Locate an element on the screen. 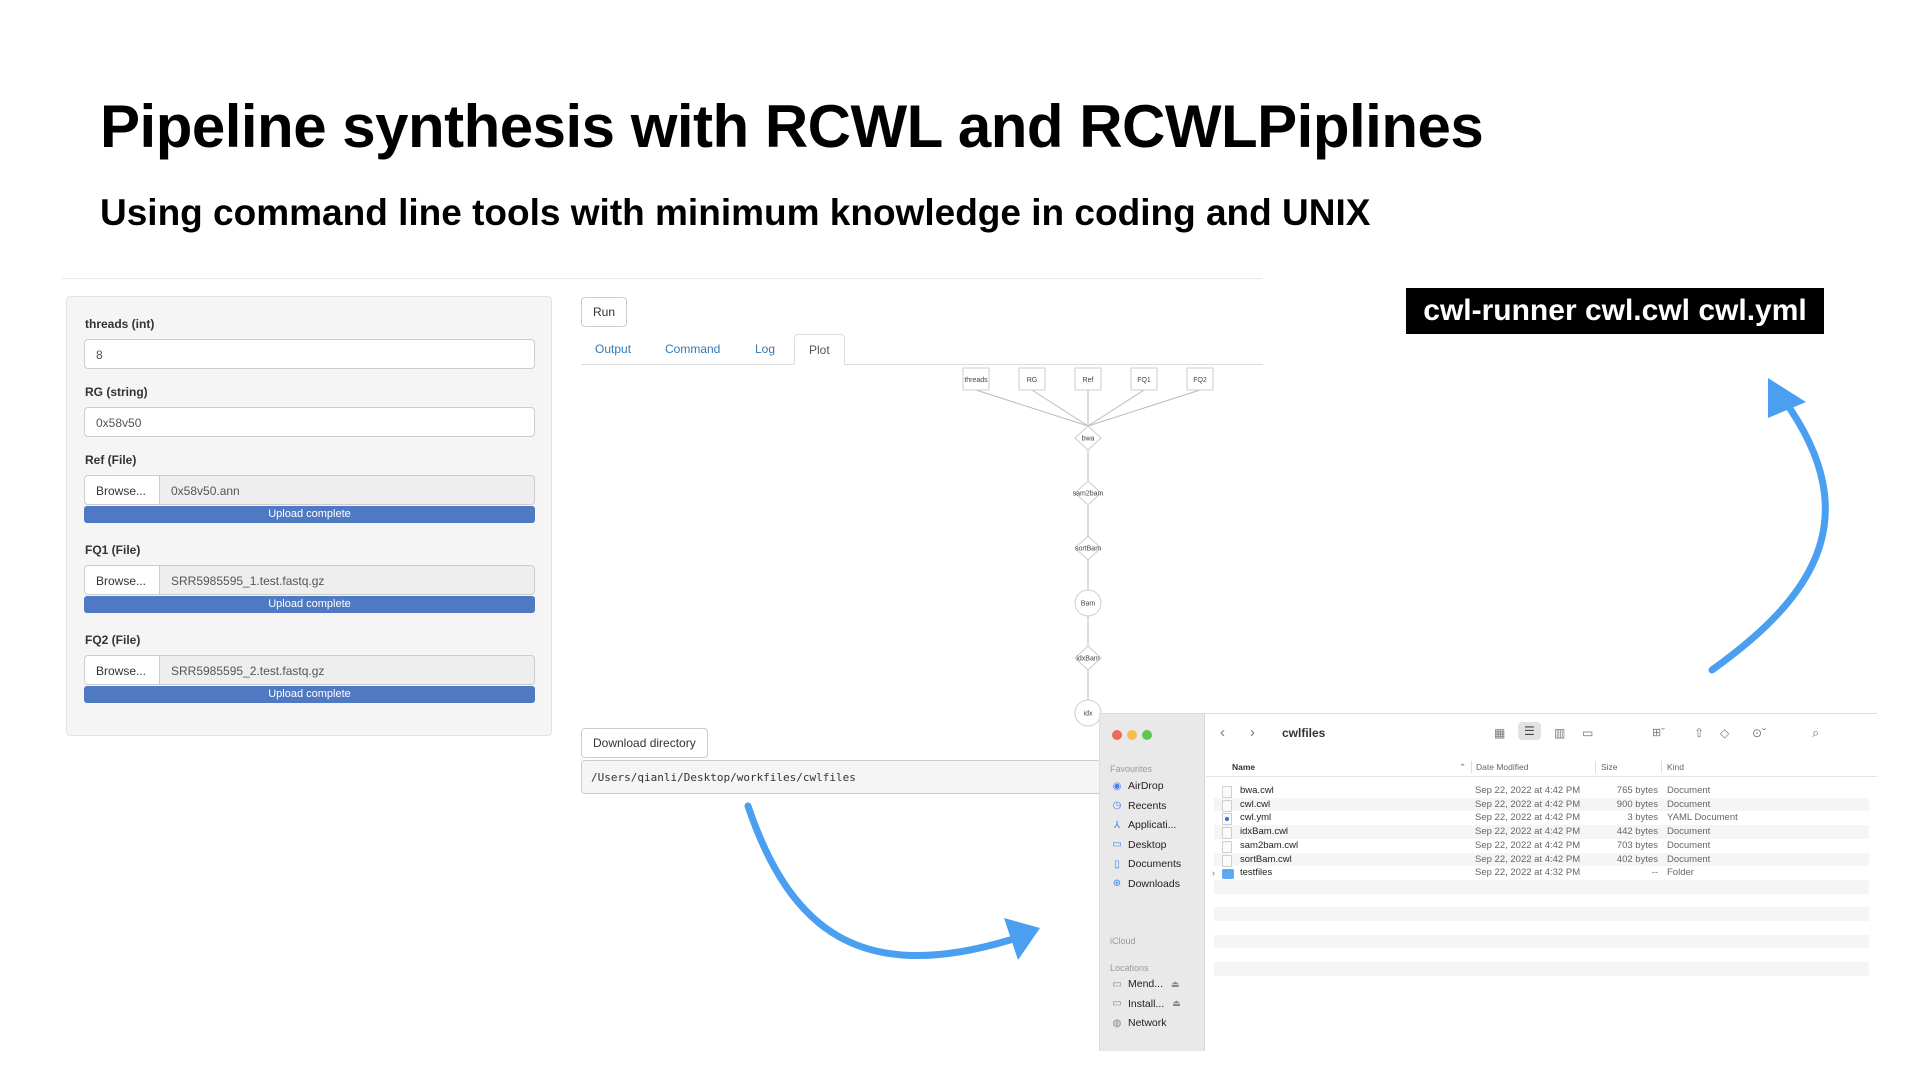 The width and height of the screenshot is (1920, 1080). icloud-header: iCloud is located at coordinates (1123, 941).